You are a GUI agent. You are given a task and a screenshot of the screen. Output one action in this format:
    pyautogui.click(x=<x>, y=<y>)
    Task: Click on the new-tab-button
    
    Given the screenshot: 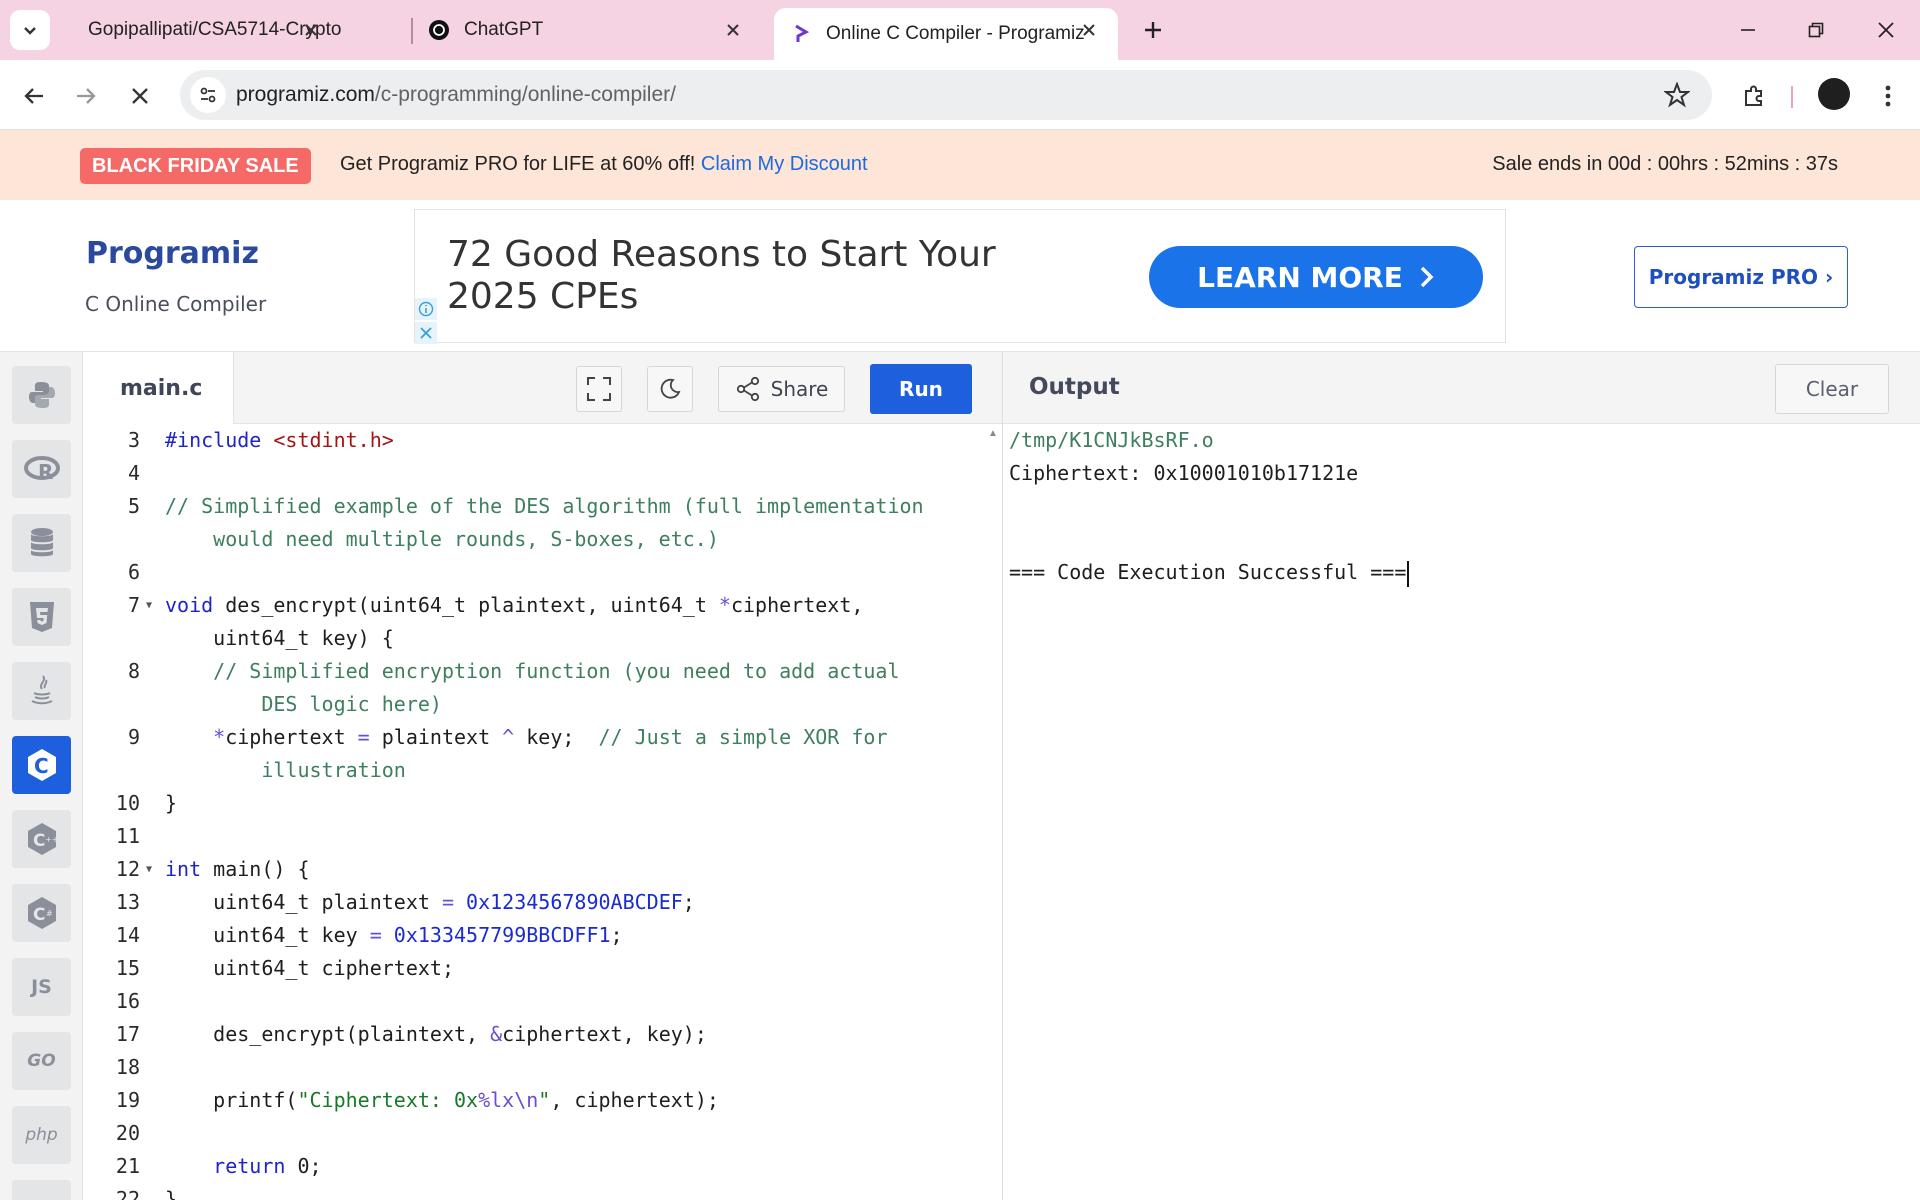 What is the action you would take?
    pyautogui.click(x=1153, y=30)
    